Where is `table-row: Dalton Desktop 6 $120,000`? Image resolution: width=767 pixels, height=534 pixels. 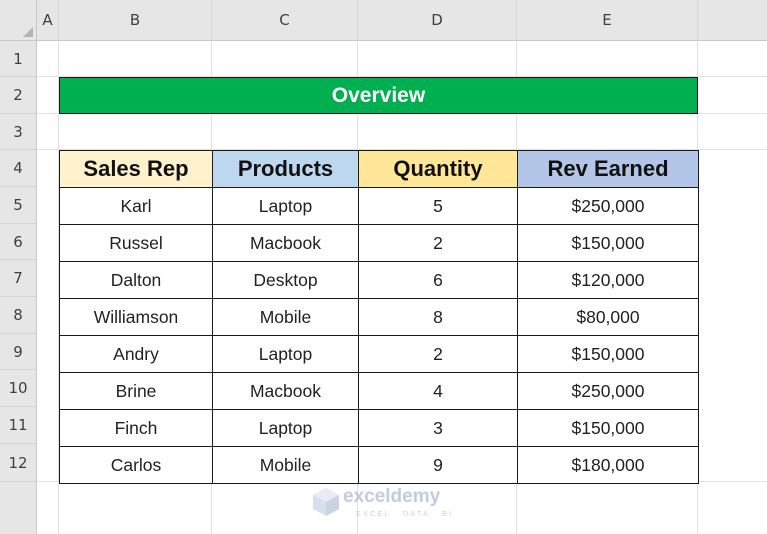
table-row: Dalton Desktop 6 $120,000 is located at coordinates (379, 280).